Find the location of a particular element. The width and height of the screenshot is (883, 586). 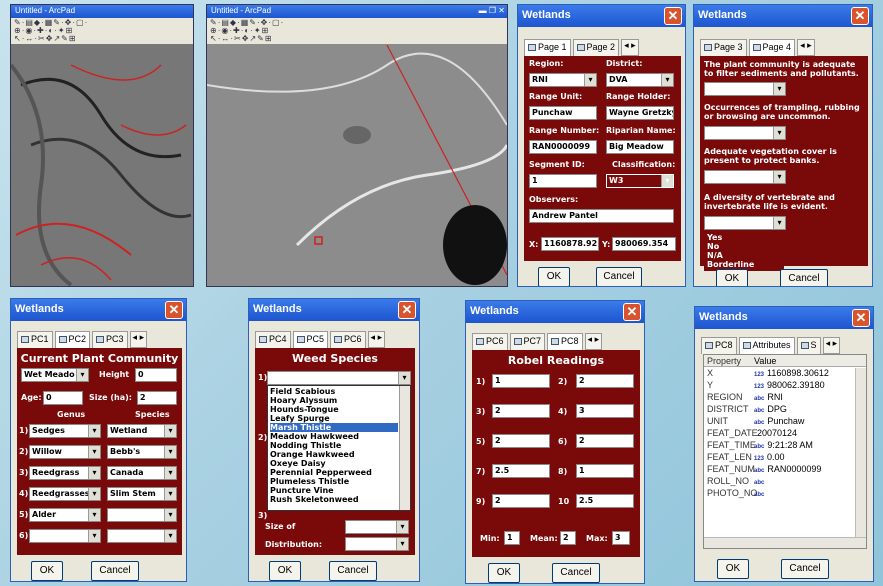

option-yes: Yes is located at coordinates (744, 237).